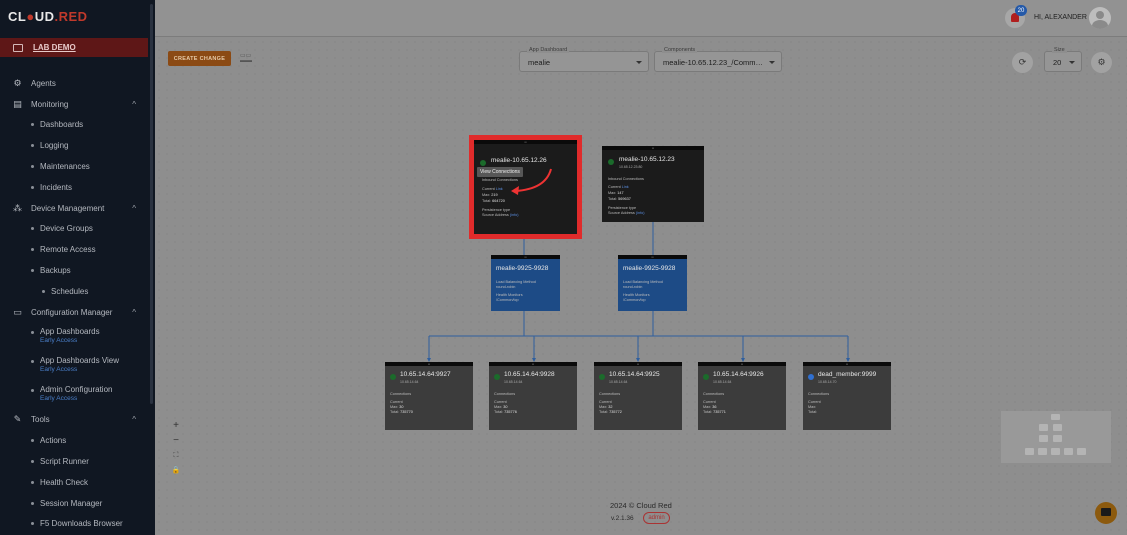 The width and height of the screenshot is (1127, 535). Describe the element at coordinates (74, 482) in the screenshot. I see `sidebar-item-health-check: Health Check` at that location.